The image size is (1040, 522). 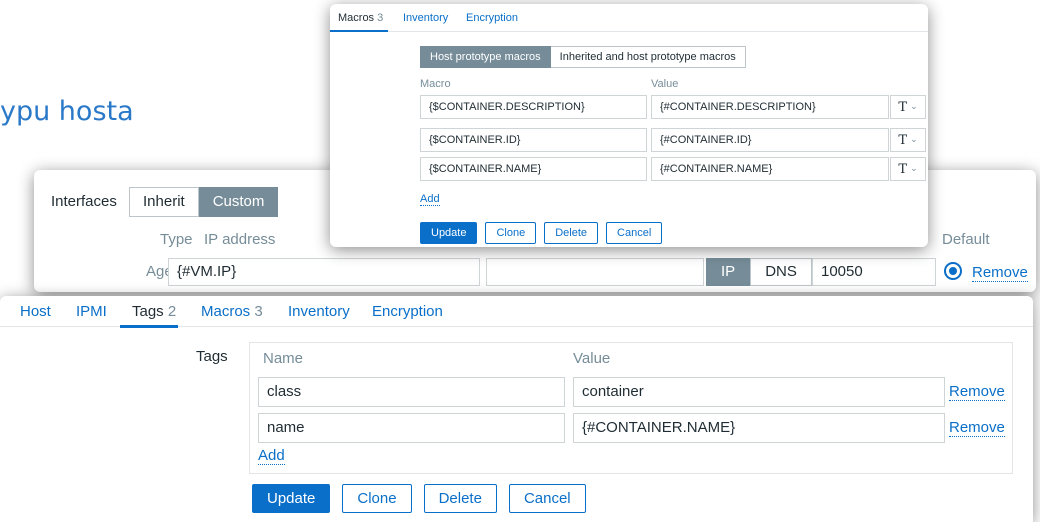 I want to click on column-header-type: Type, so click(x=176, y=239).